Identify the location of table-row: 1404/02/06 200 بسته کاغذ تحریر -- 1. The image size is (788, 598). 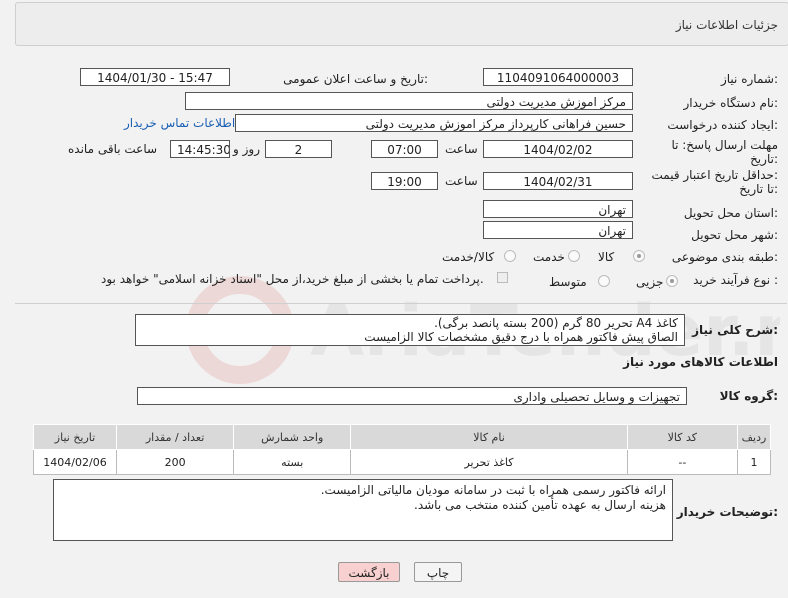
(402, 462).